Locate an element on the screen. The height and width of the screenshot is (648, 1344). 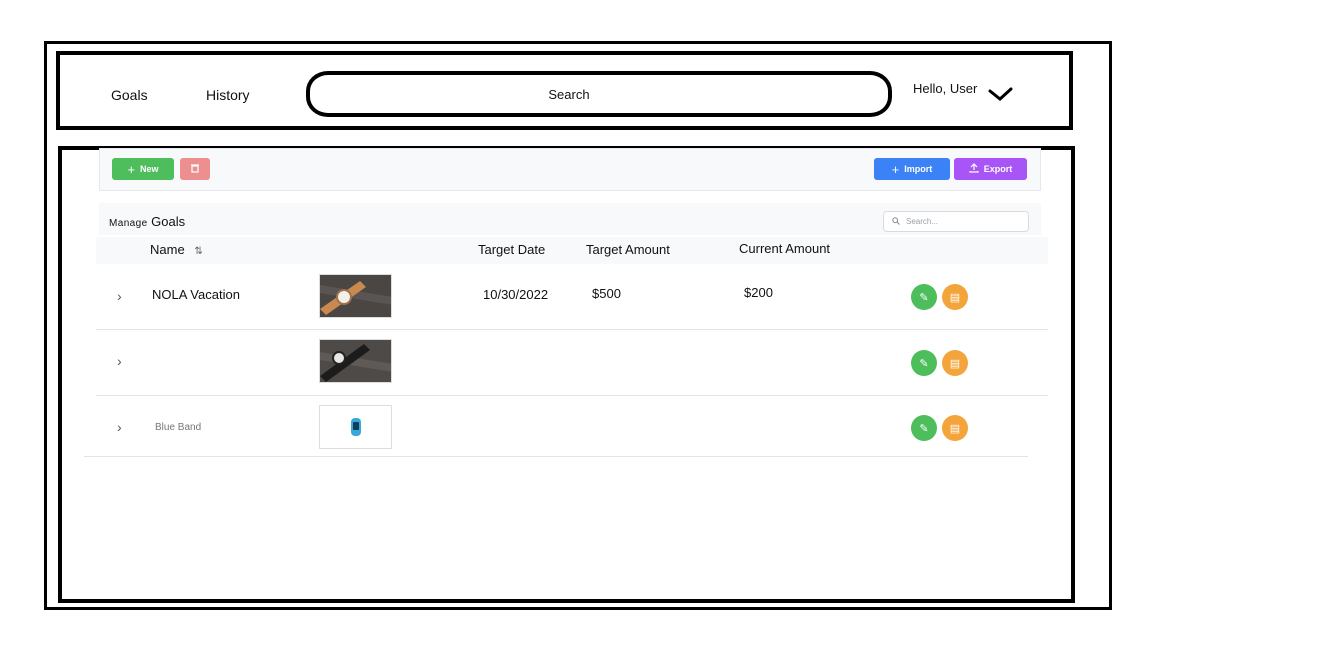
sort-icon: ⇅ is located at coordinates (198, 251).